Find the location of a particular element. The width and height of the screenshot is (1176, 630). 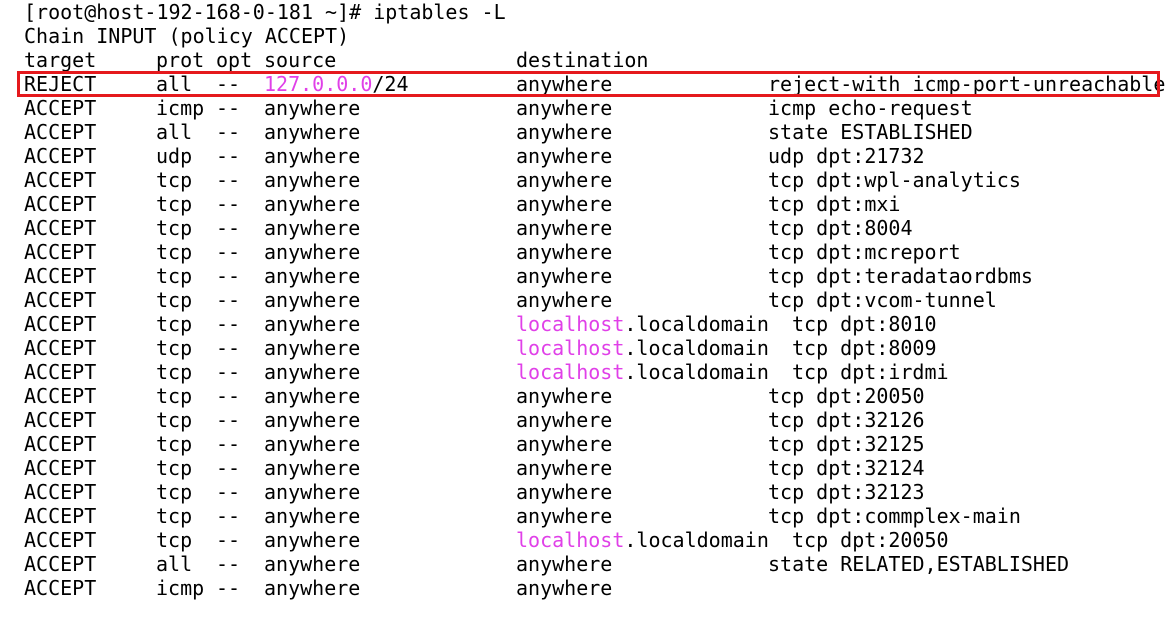

rule-options: tcp dpt:32123 is located at coordinates (846, 492).